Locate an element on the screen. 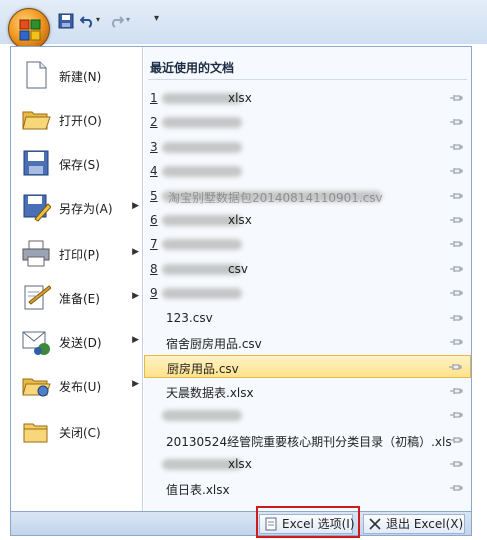 This screenshot has width=487, height=540. menu-item-label: 另存为(A) is located at coordinates (86, 209).